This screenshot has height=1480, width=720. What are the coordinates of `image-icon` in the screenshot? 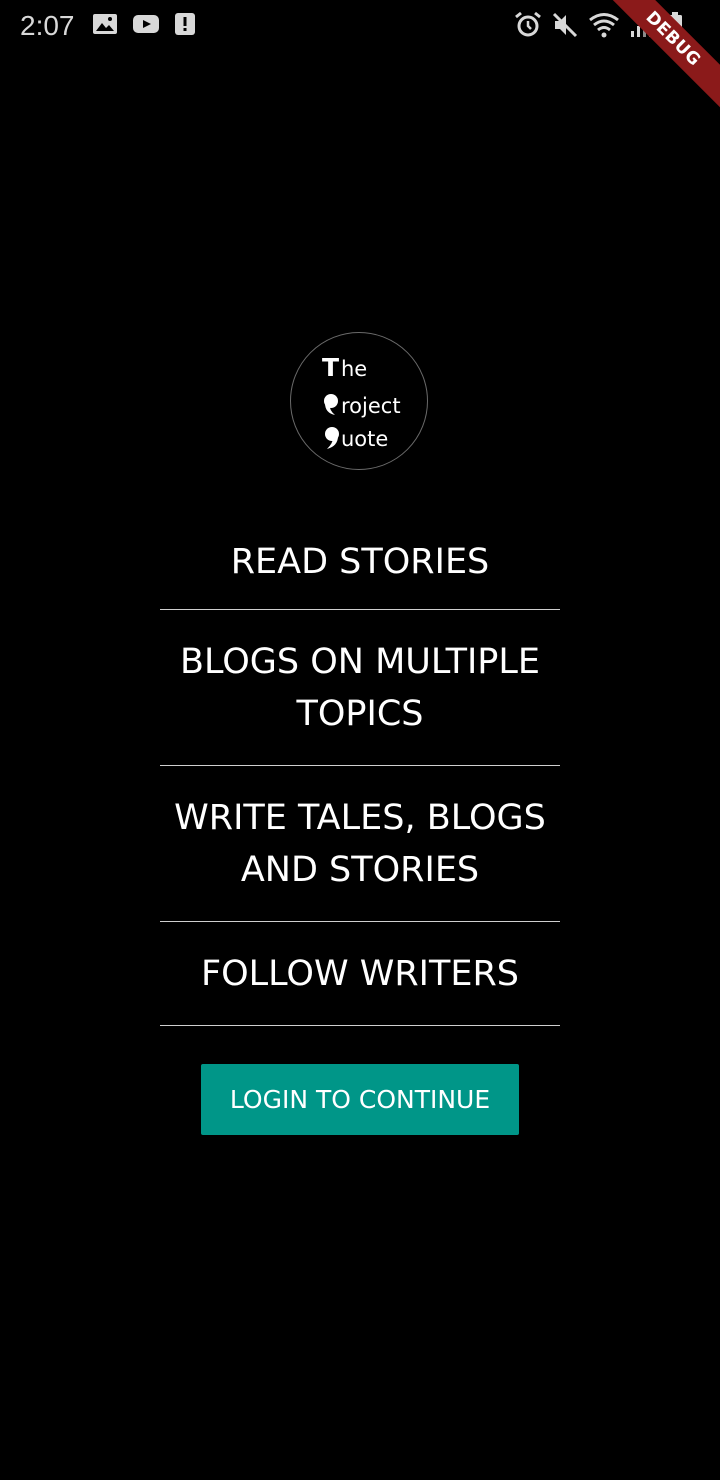 It's located at (105, 24).